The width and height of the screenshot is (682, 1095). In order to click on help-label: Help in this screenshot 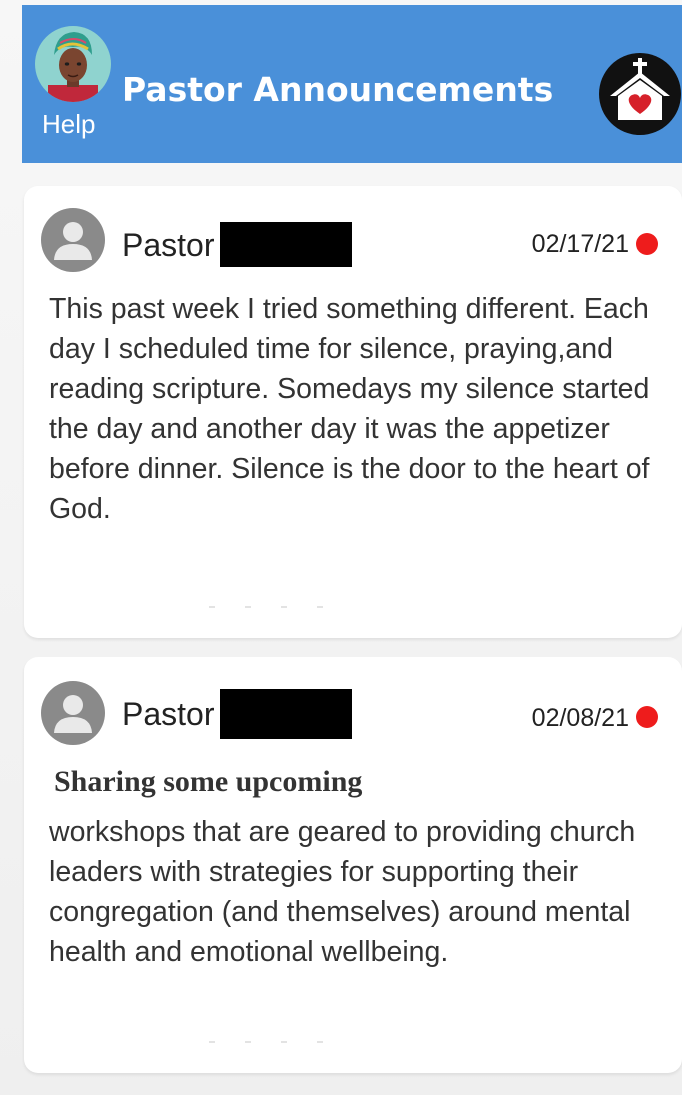, I will do `click(69, 124)`.